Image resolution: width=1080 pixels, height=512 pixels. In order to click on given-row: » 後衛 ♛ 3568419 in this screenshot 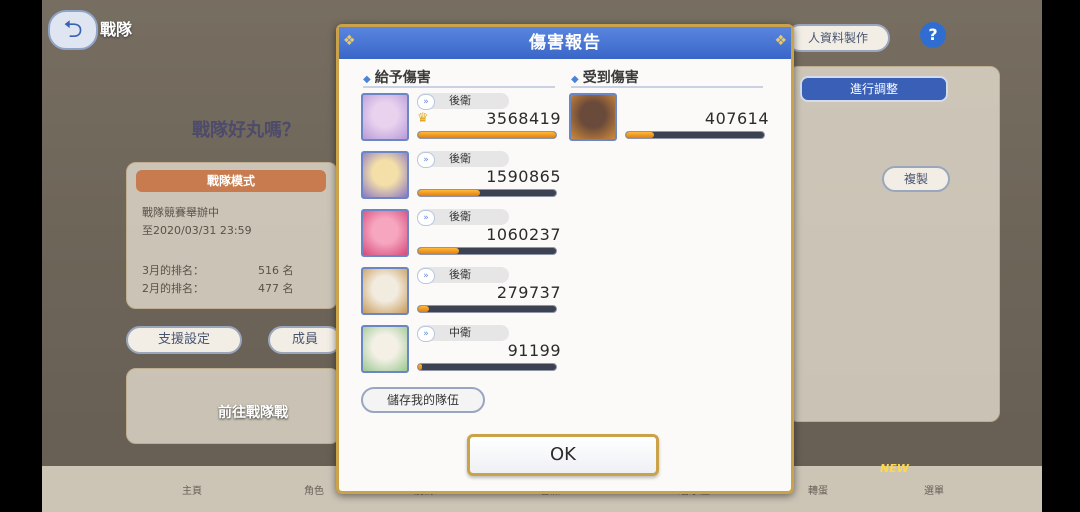, I will do `click(461, 119)`.